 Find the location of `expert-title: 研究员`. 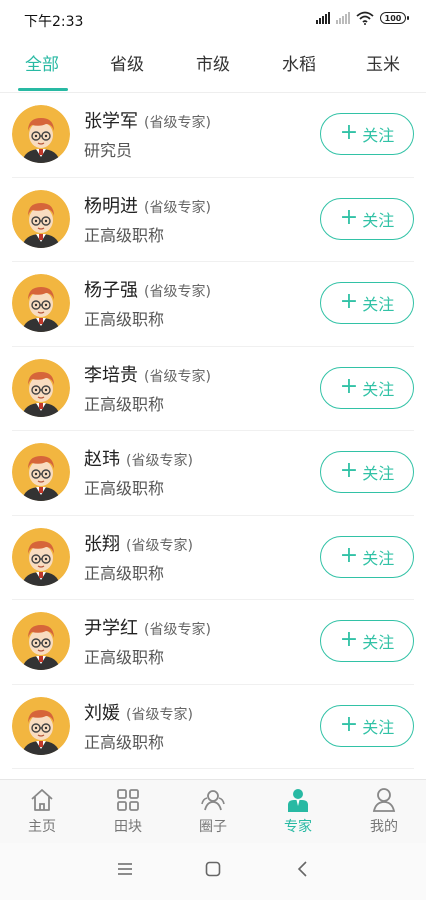

expert-title: 研究员 is located at coordinates (108, 150).